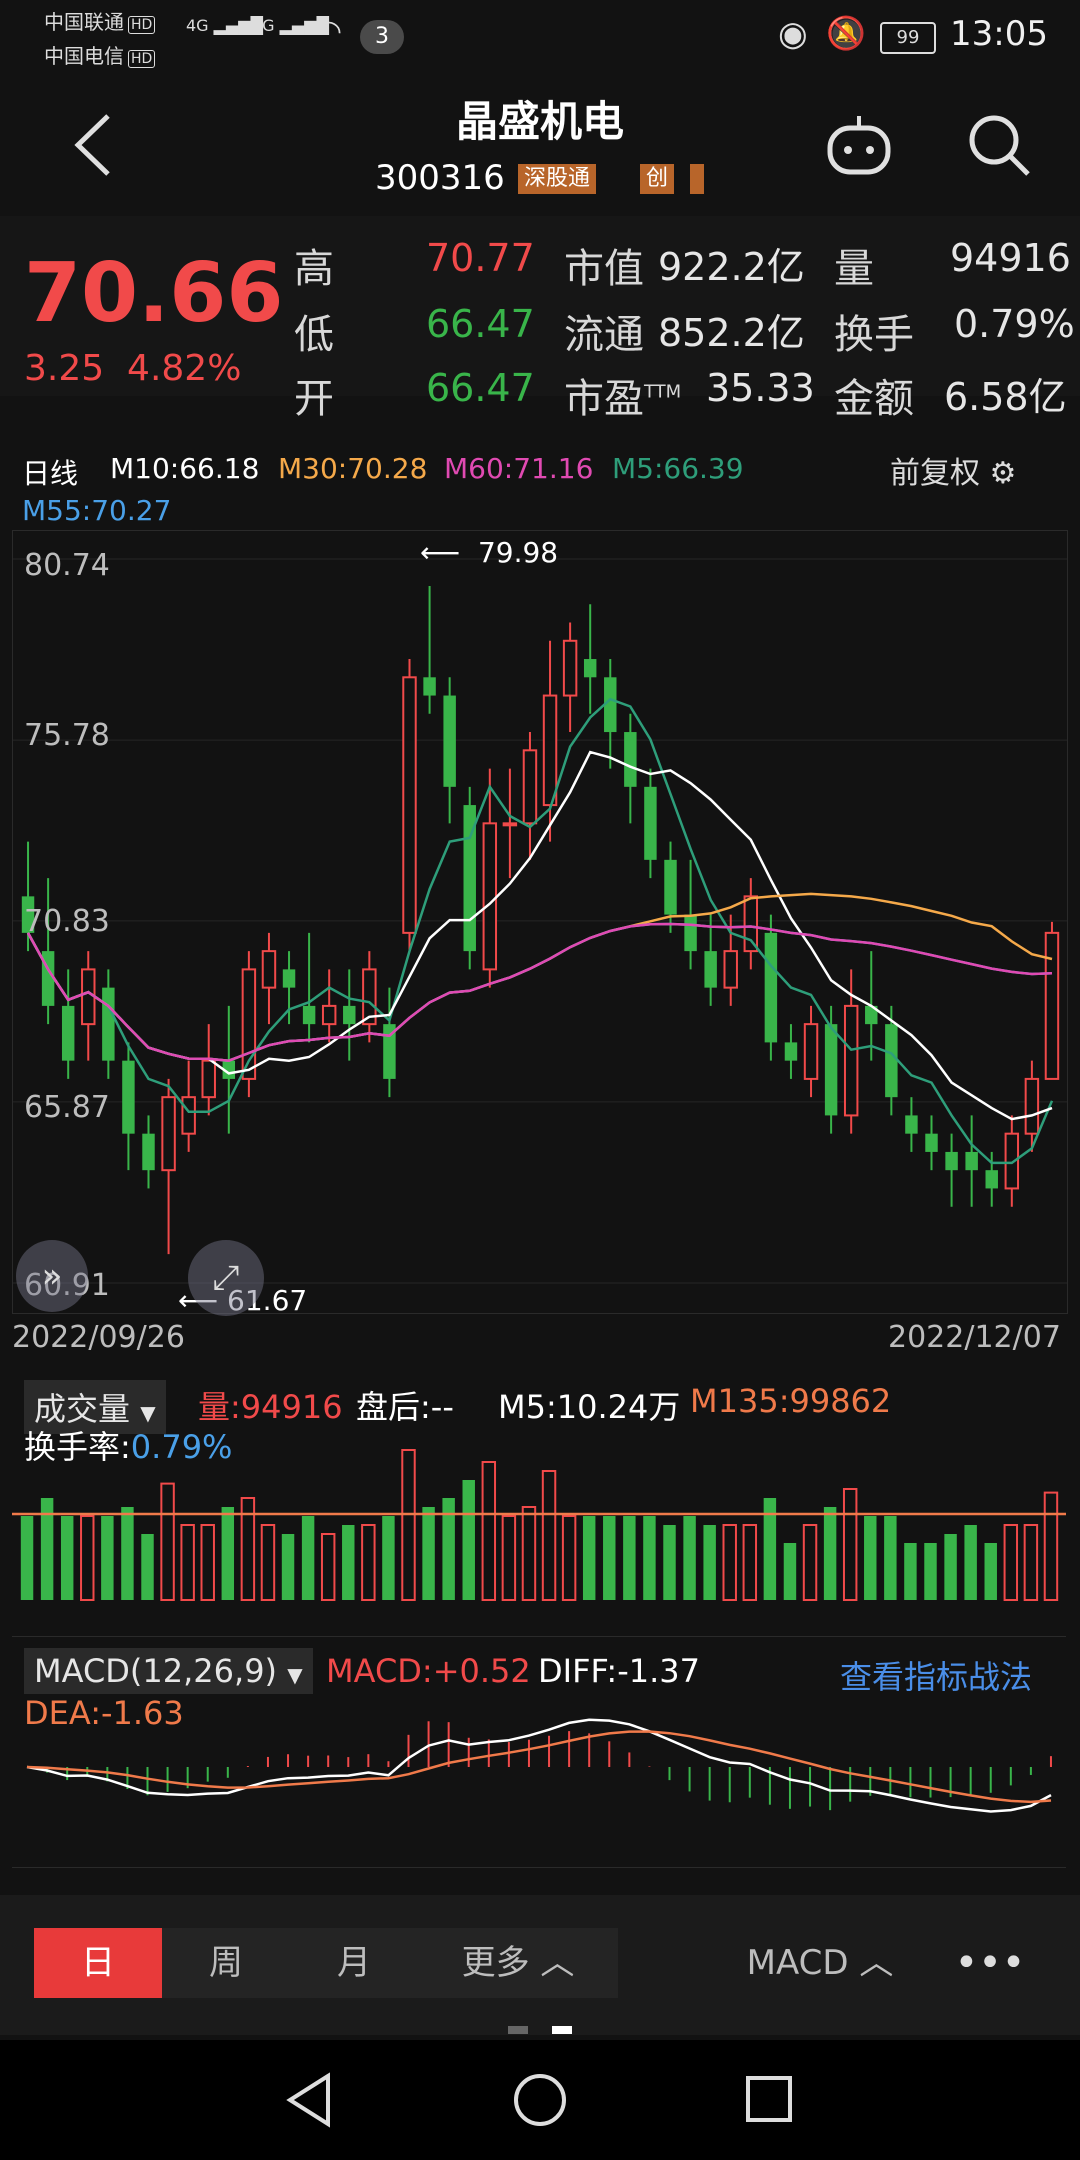  Describe the element at coordinates (540, 2102) in the screenshot. I see `nav-home-button` at that location.